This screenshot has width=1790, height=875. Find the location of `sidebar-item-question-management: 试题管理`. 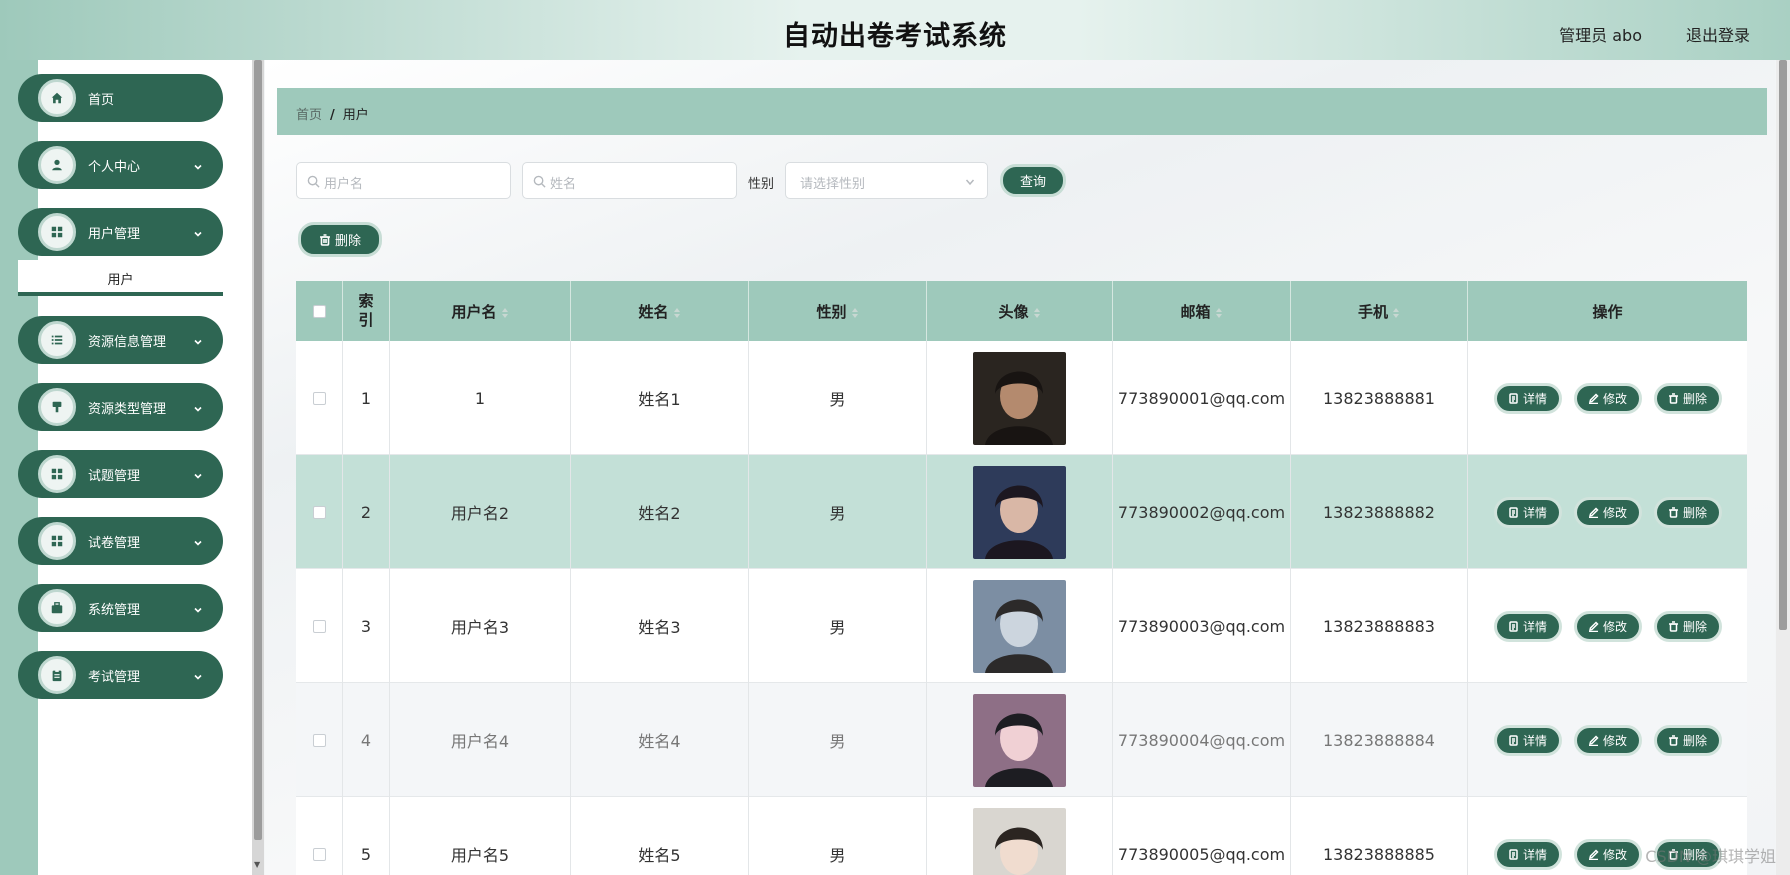

sidebar-item-question-management: 试题管理 is located at coordinates (120, 474).